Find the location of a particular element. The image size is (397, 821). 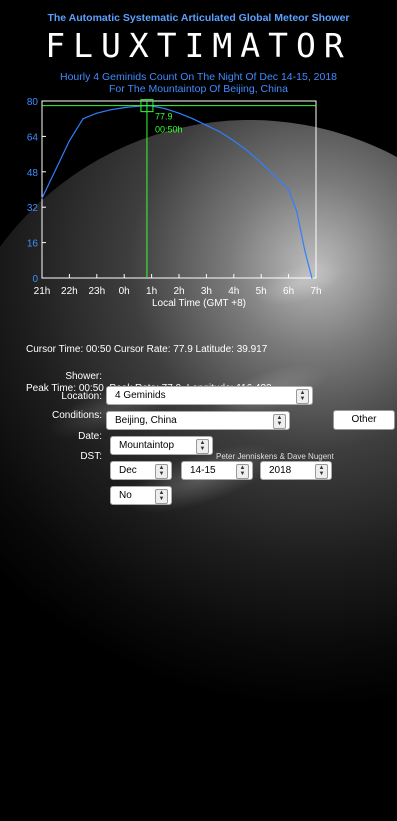

cursor-time-label: 00:50h is located at coordinates (169, 130).